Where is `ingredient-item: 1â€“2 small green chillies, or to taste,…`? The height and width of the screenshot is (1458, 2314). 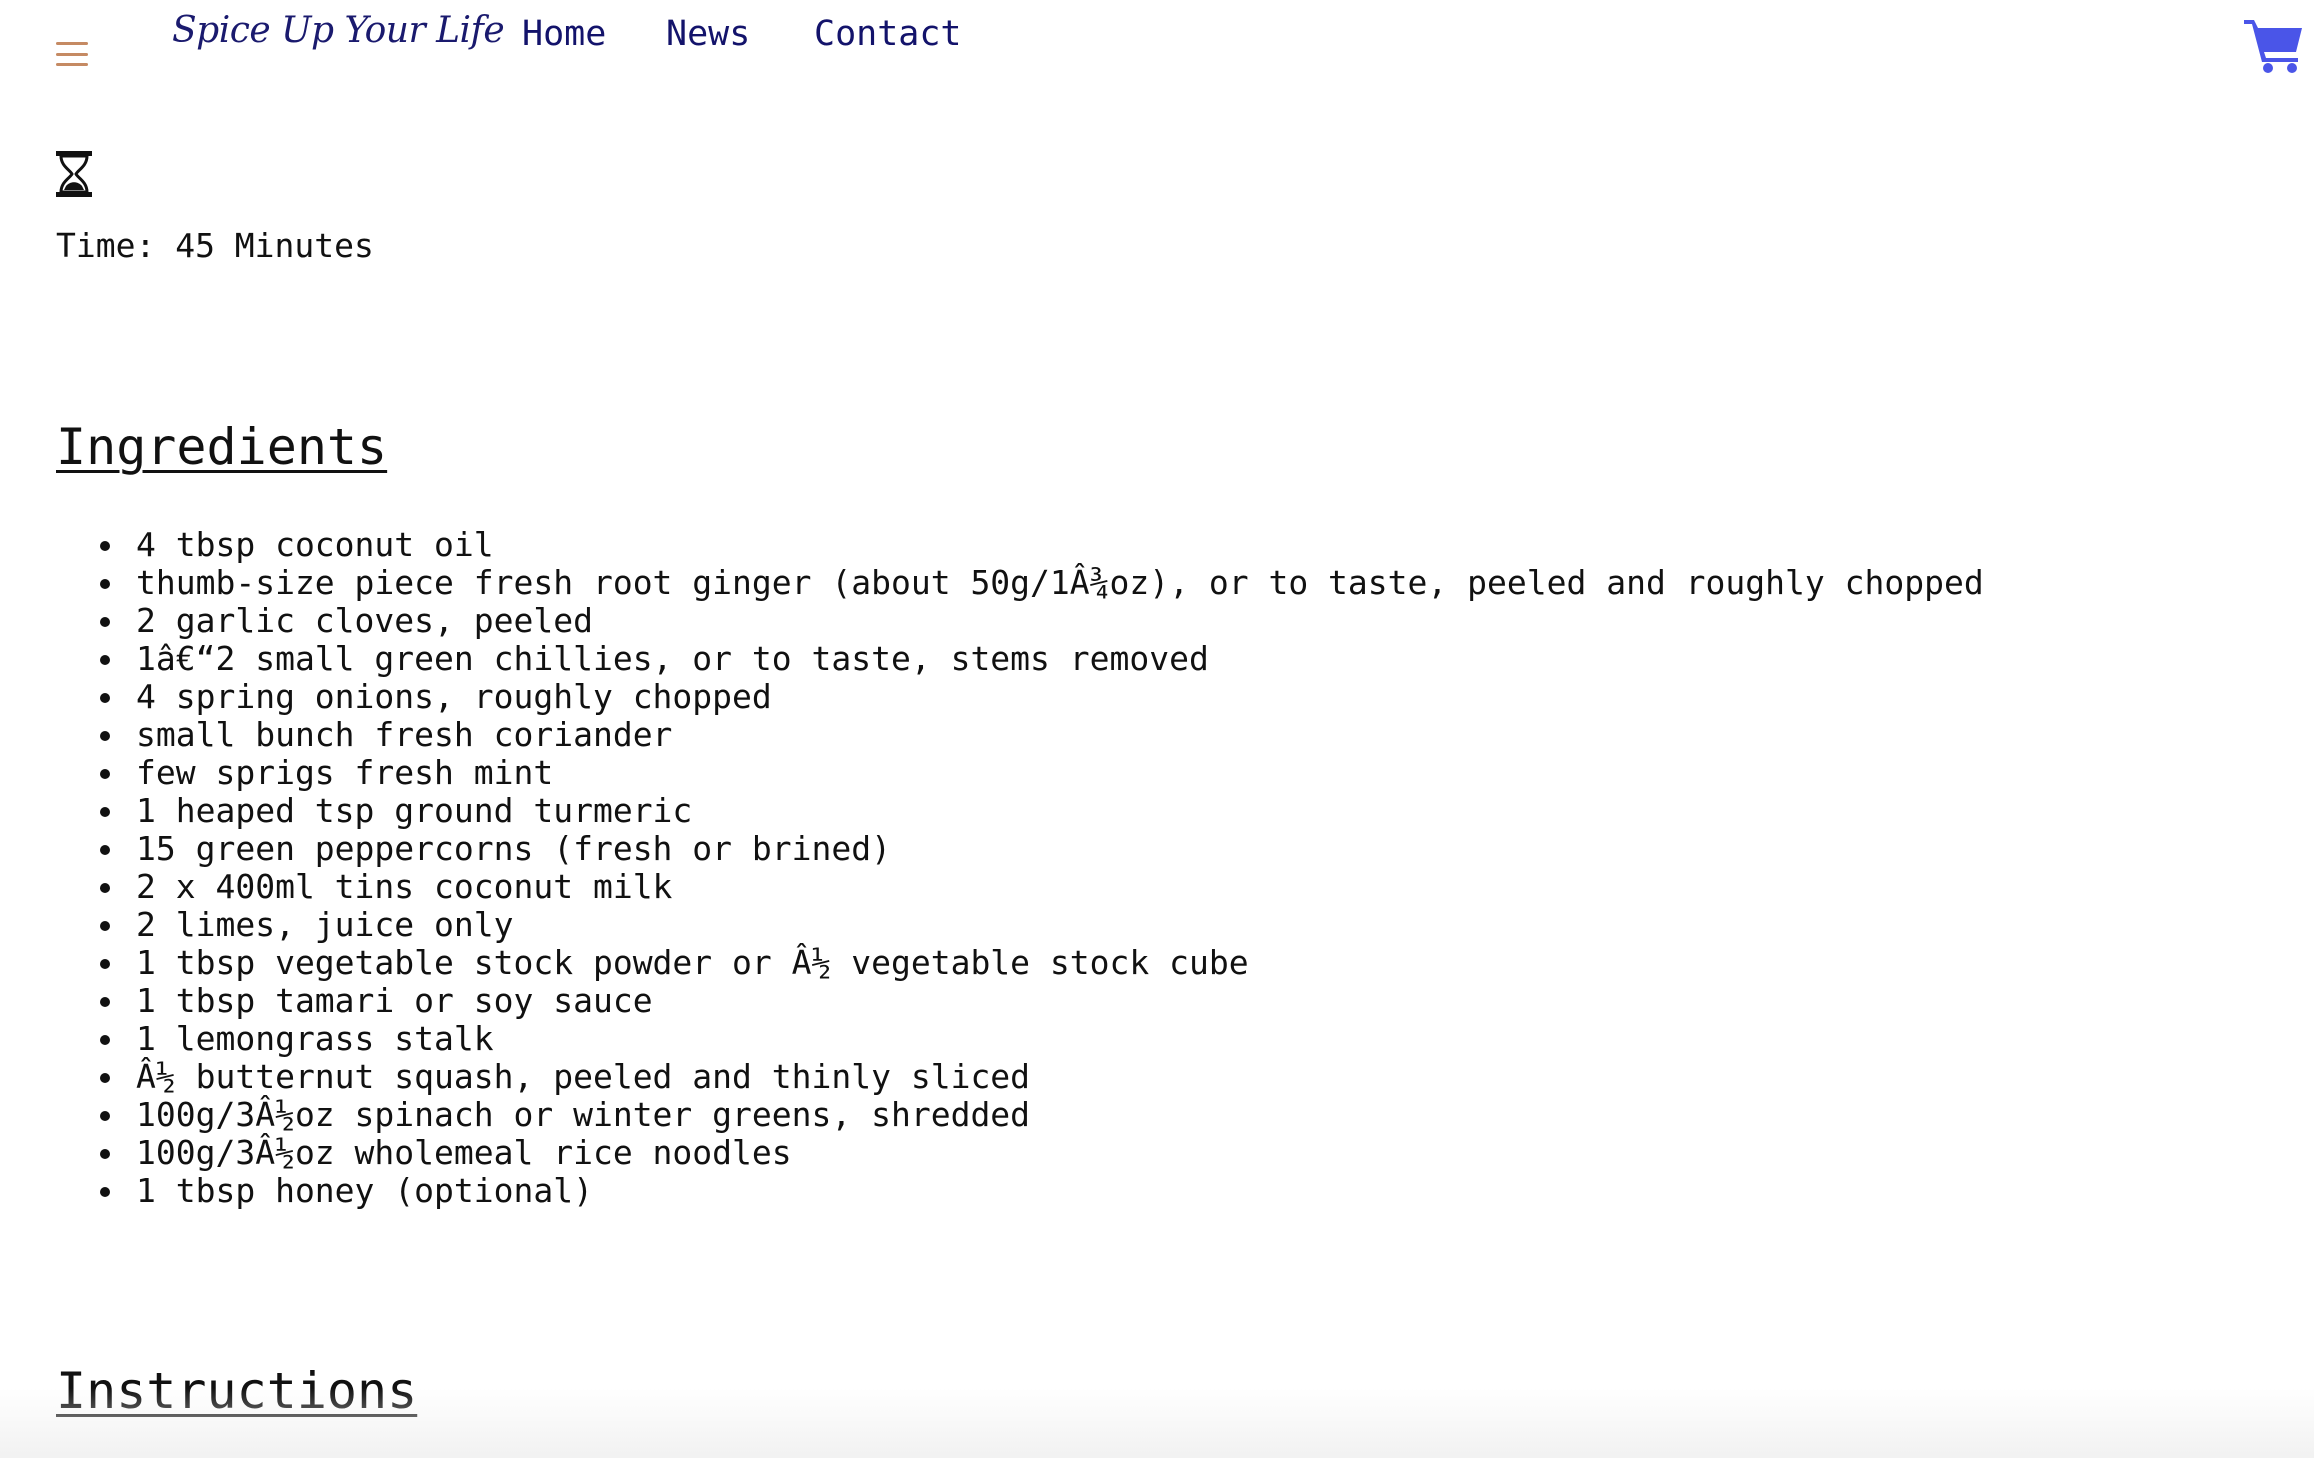 ingredient-item: 1â€“2 small green chillies, or to taste,… is located at coordinates (1020, 659).